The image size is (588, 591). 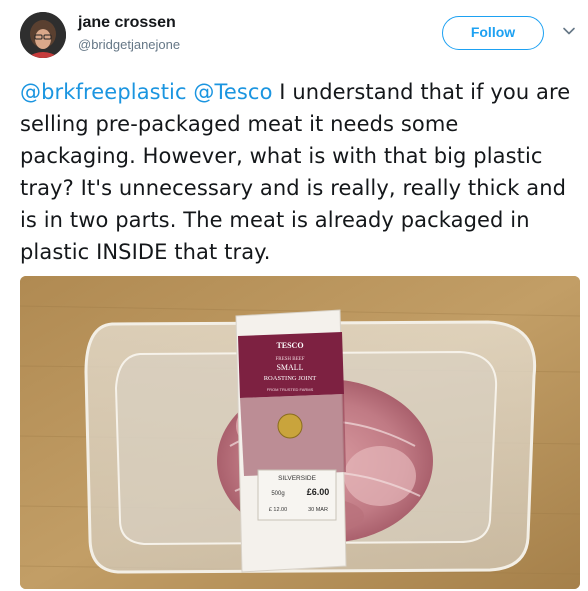 I want to click on label-per-kg: £ 12.00, so click(x=278, y=510).